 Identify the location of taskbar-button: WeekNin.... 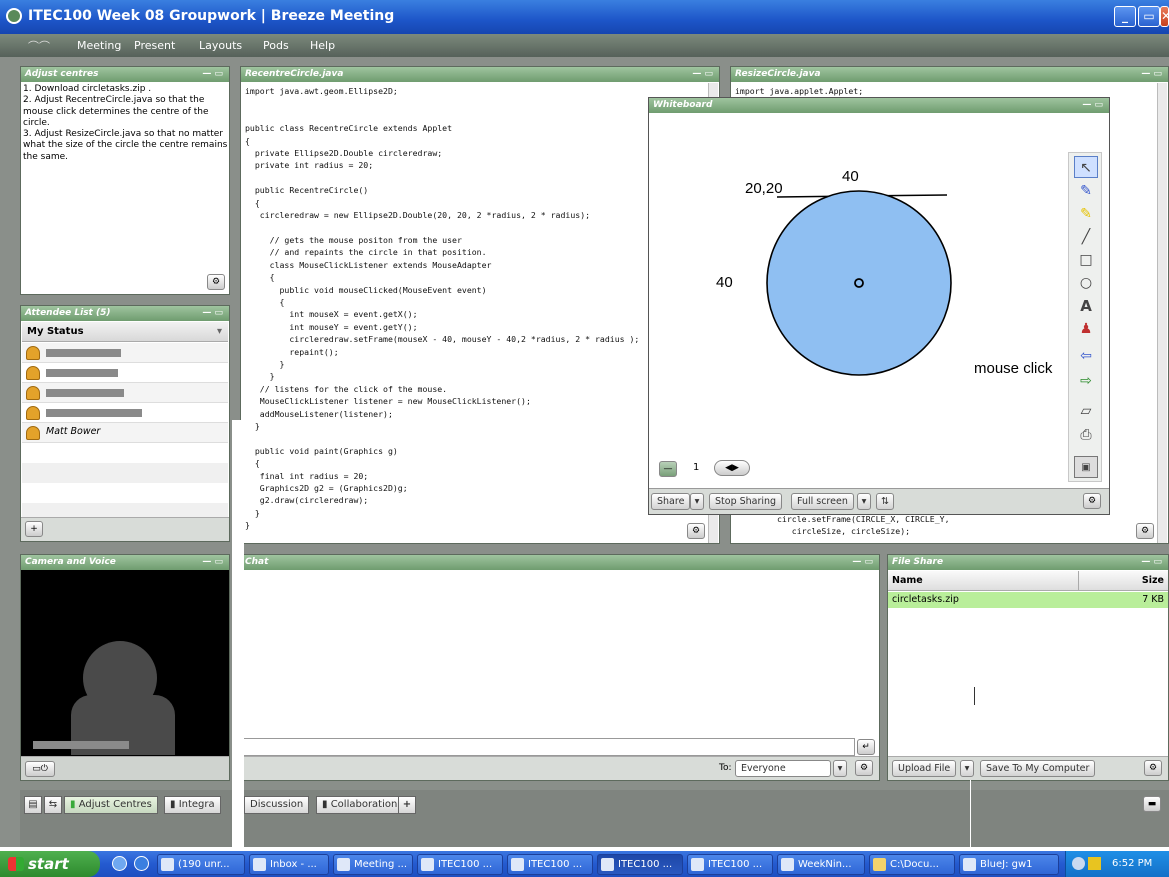
(821, 864).